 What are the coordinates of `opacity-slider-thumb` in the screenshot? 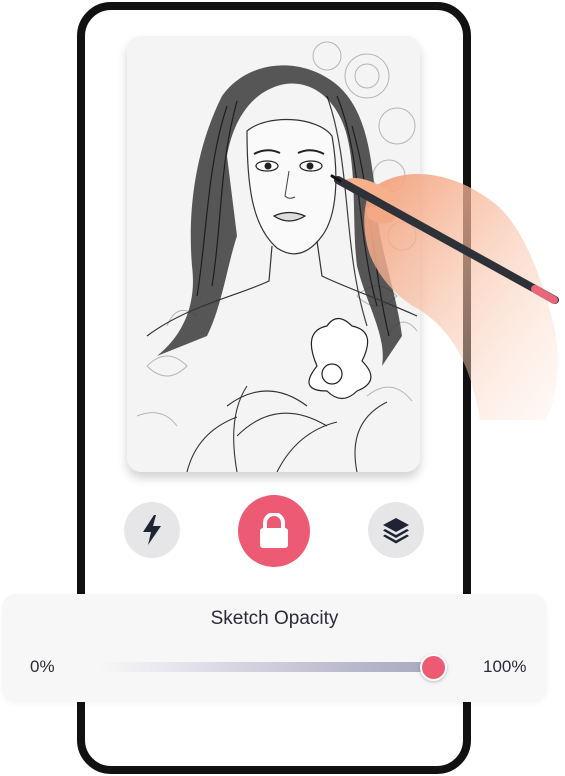 It's located at (433, 667).